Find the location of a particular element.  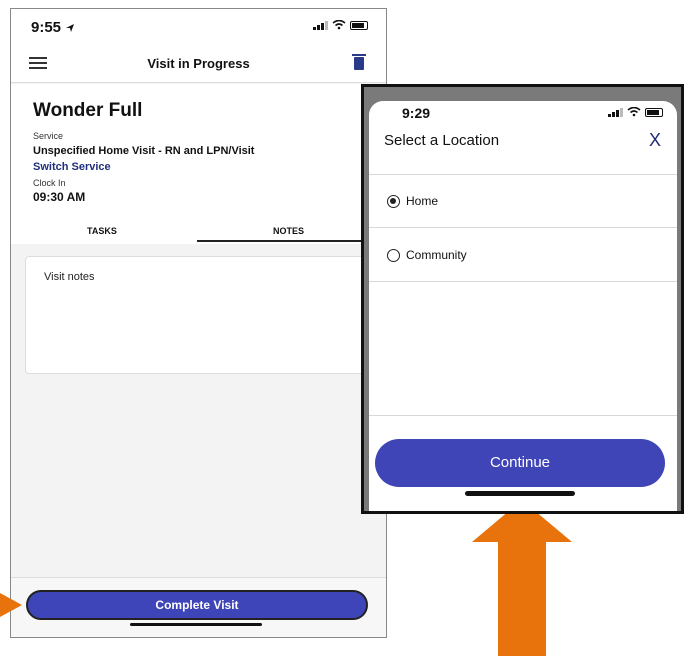

modal-title: Select a Location is located at coordinates (442, 140).